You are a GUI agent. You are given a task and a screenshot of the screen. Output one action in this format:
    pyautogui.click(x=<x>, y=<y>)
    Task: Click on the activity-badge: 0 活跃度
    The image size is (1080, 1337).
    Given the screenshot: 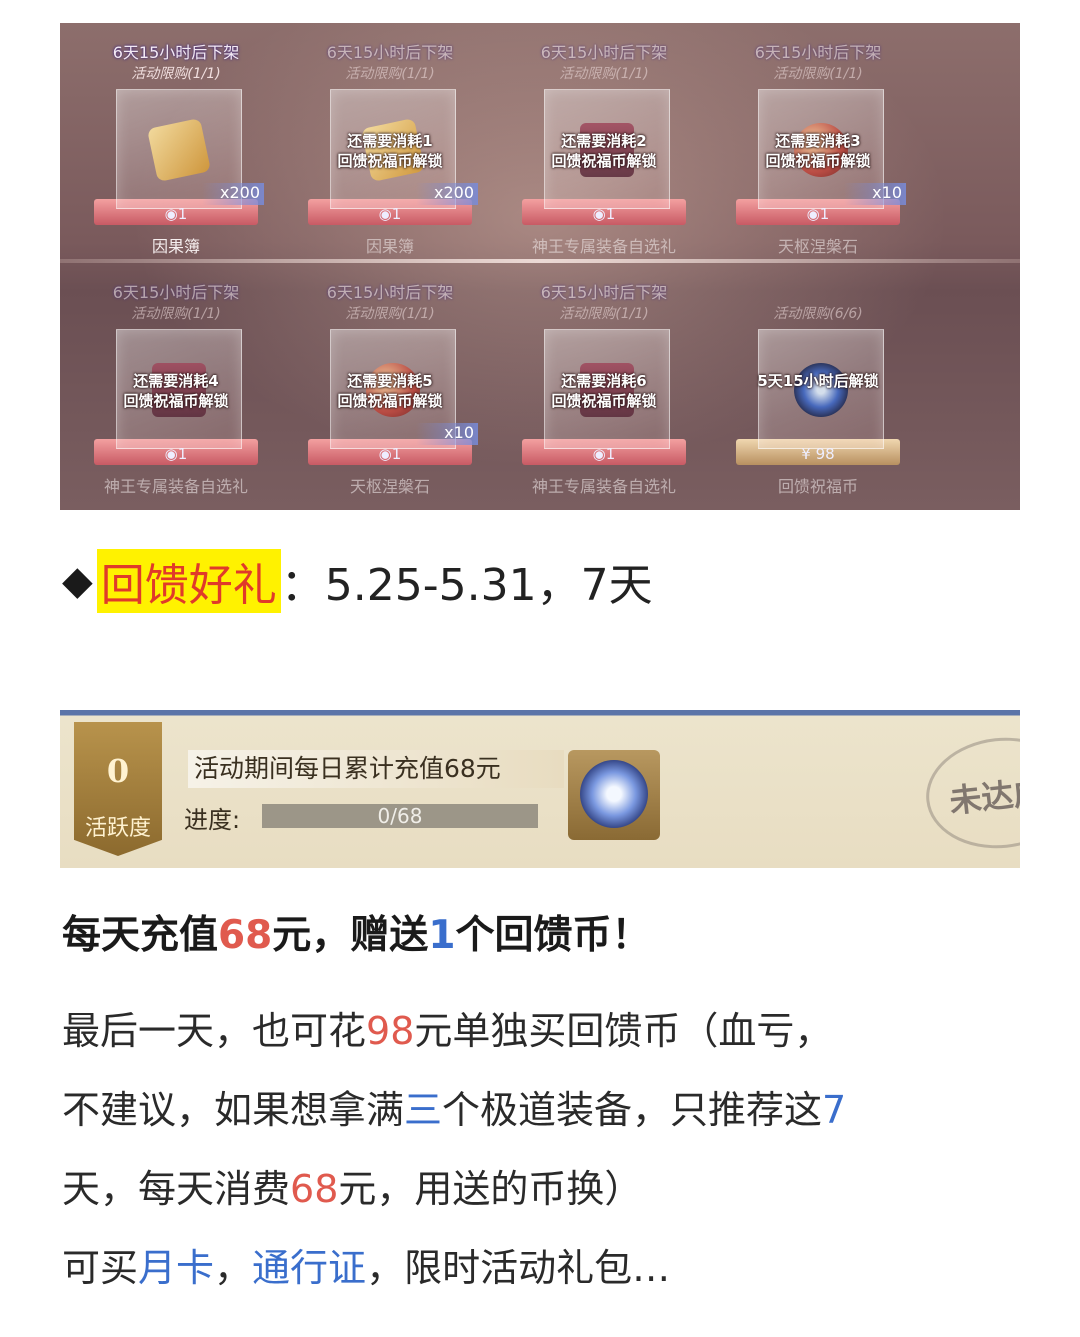 What is the action you would take?
    pyautogui.click(x=118, y=789)
    